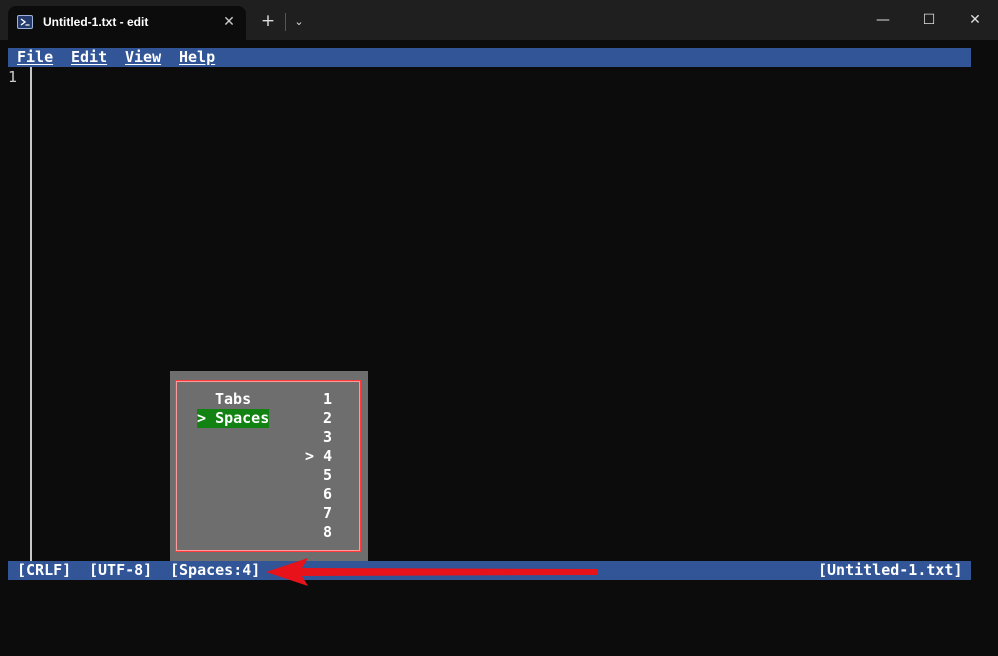 This screenshot has width=998, height=656. I want to click on minimize-button: —, so click(883, 20).